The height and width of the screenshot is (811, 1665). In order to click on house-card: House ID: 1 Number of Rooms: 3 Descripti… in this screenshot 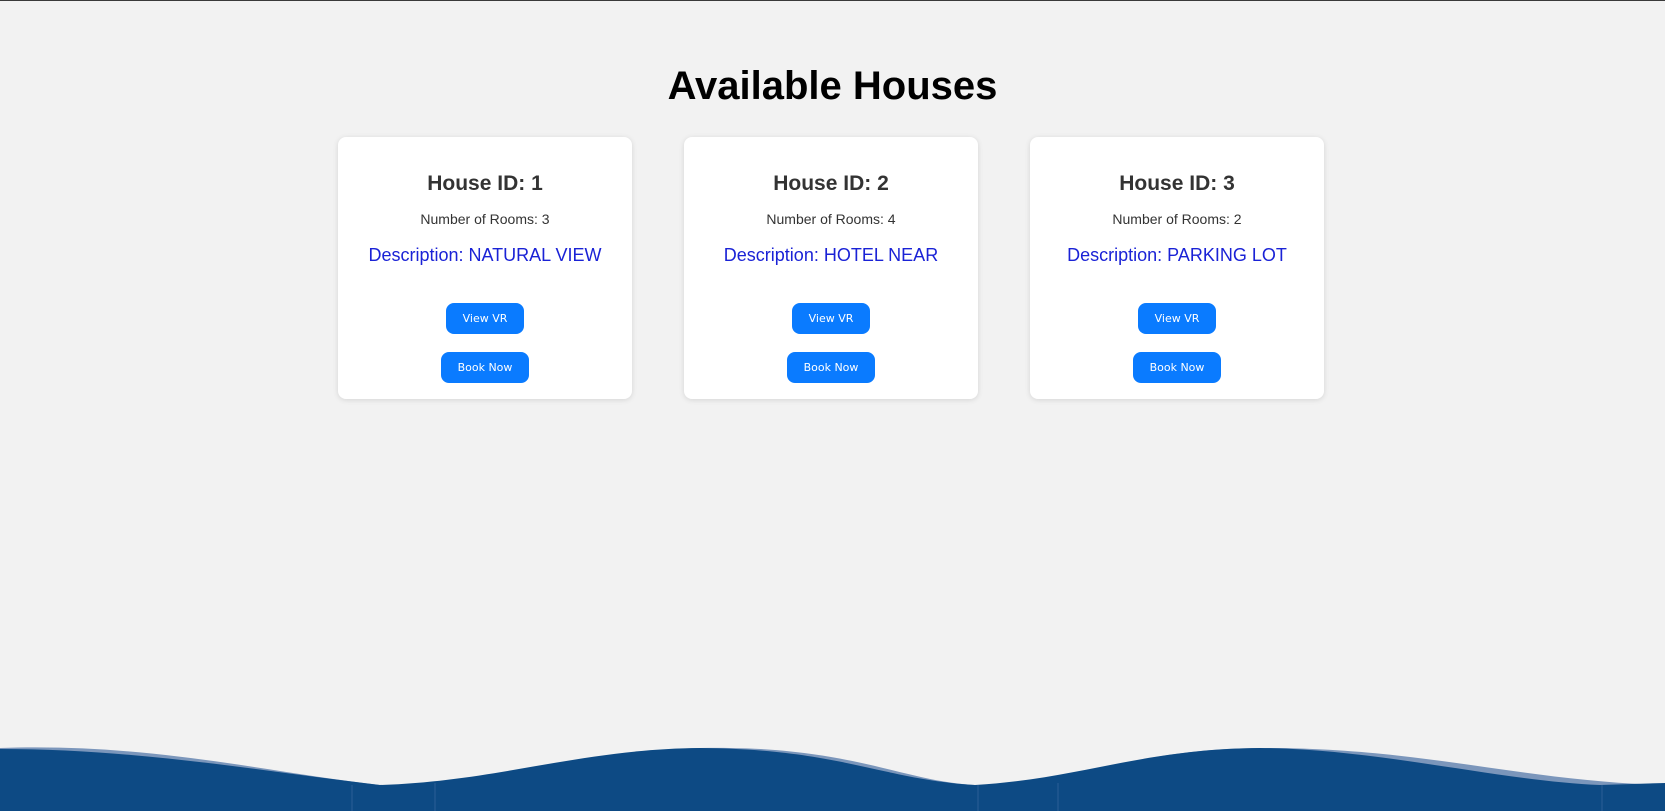, I will do `click(485, 268)`.